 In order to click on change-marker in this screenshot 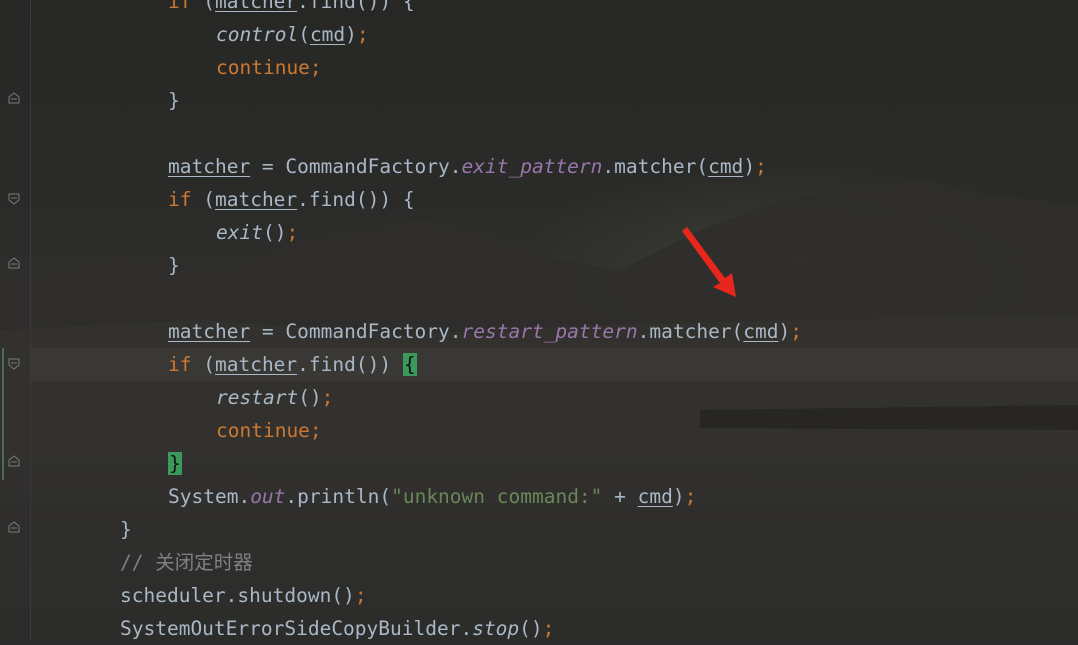, I will do `click(3, 414)`.